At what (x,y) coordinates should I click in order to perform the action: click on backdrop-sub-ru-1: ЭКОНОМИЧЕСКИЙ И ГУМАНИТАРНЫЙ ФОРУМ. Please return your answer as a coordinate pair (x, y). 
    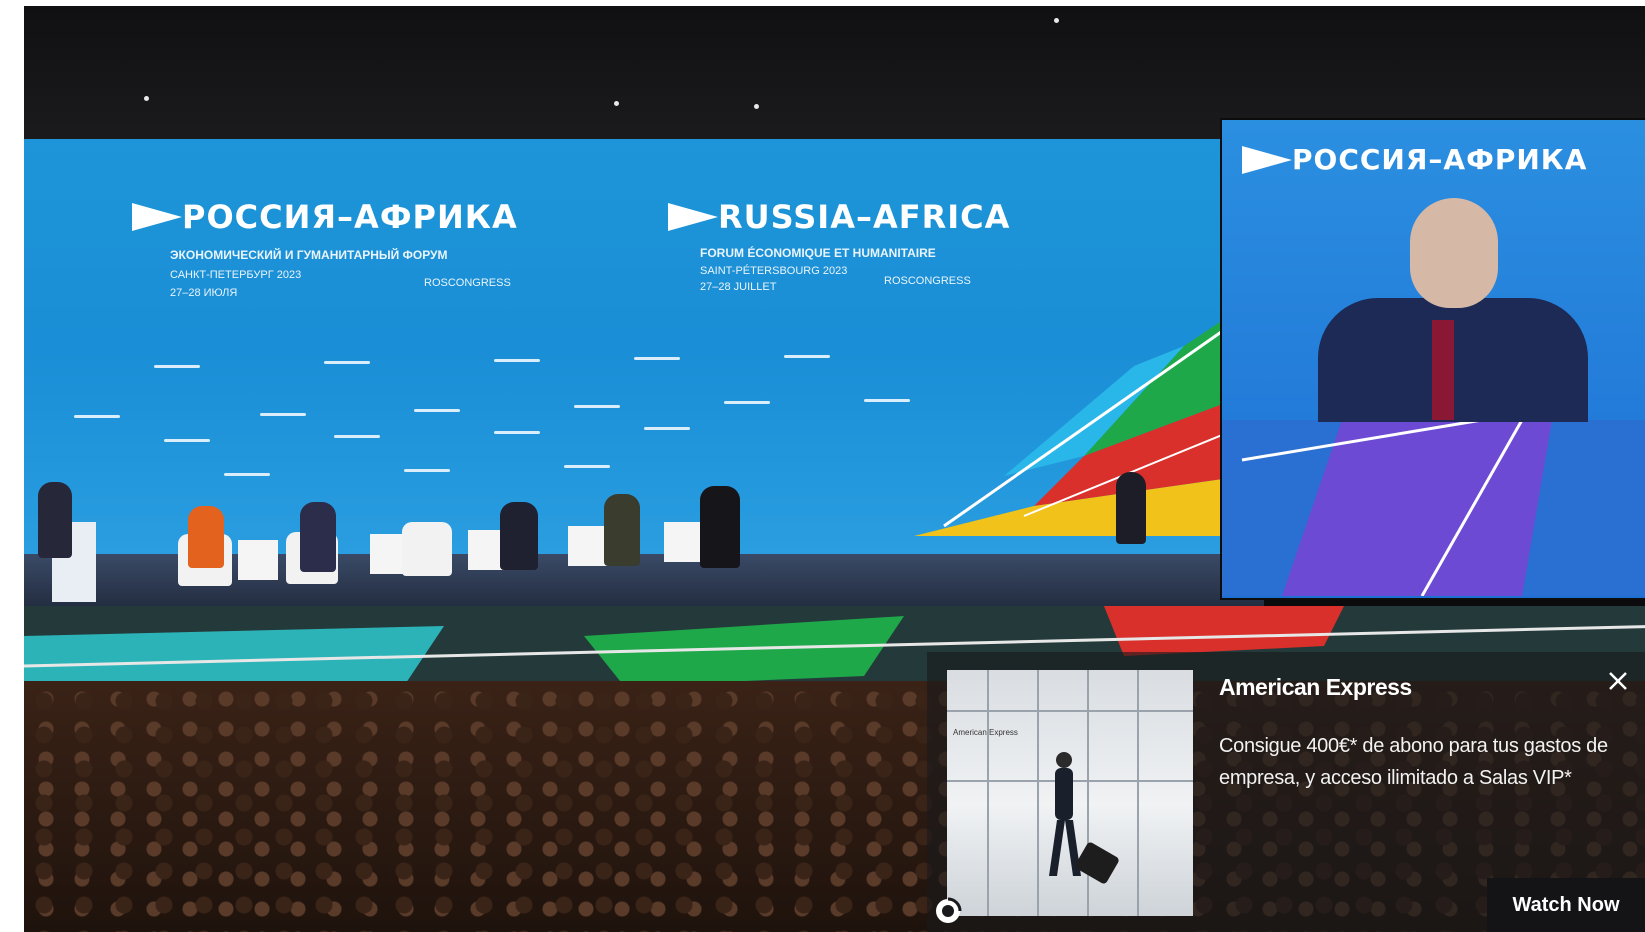
    Looking at the image, I should click on (309, 255).